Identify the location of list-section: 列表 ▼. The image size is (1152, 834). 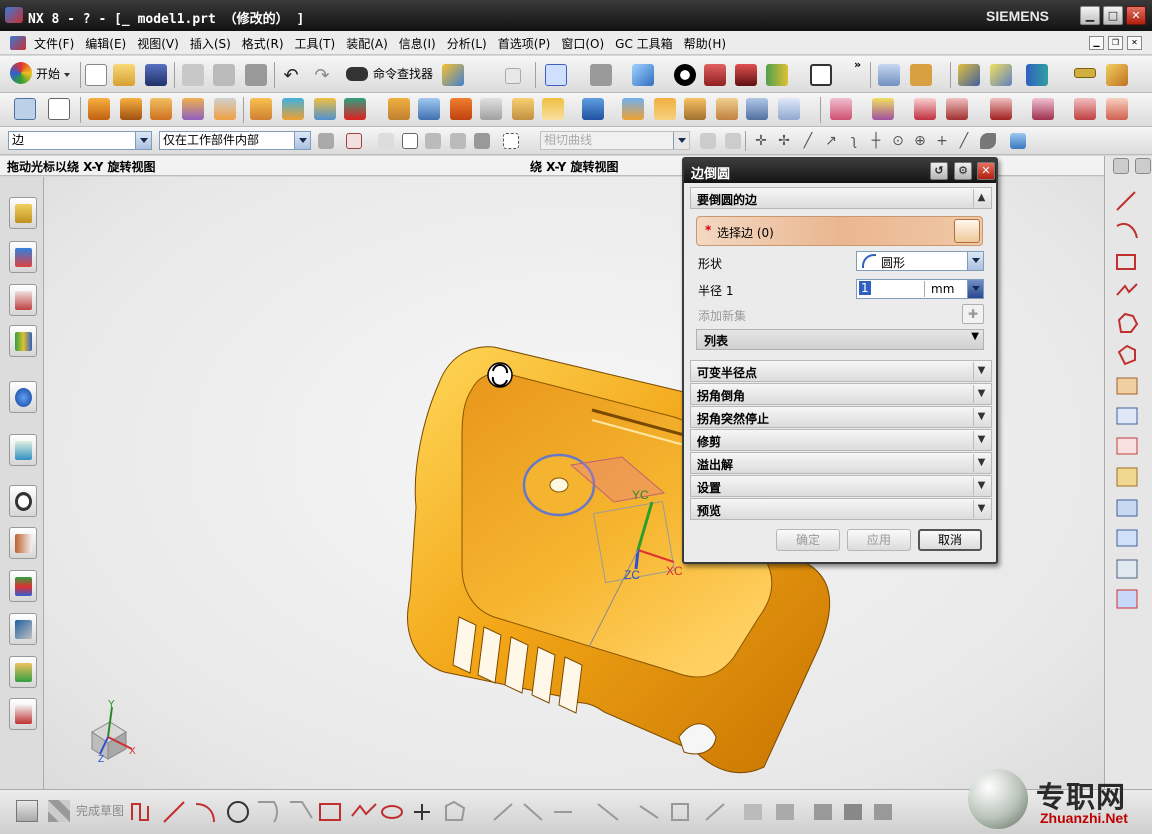
(840, 339).